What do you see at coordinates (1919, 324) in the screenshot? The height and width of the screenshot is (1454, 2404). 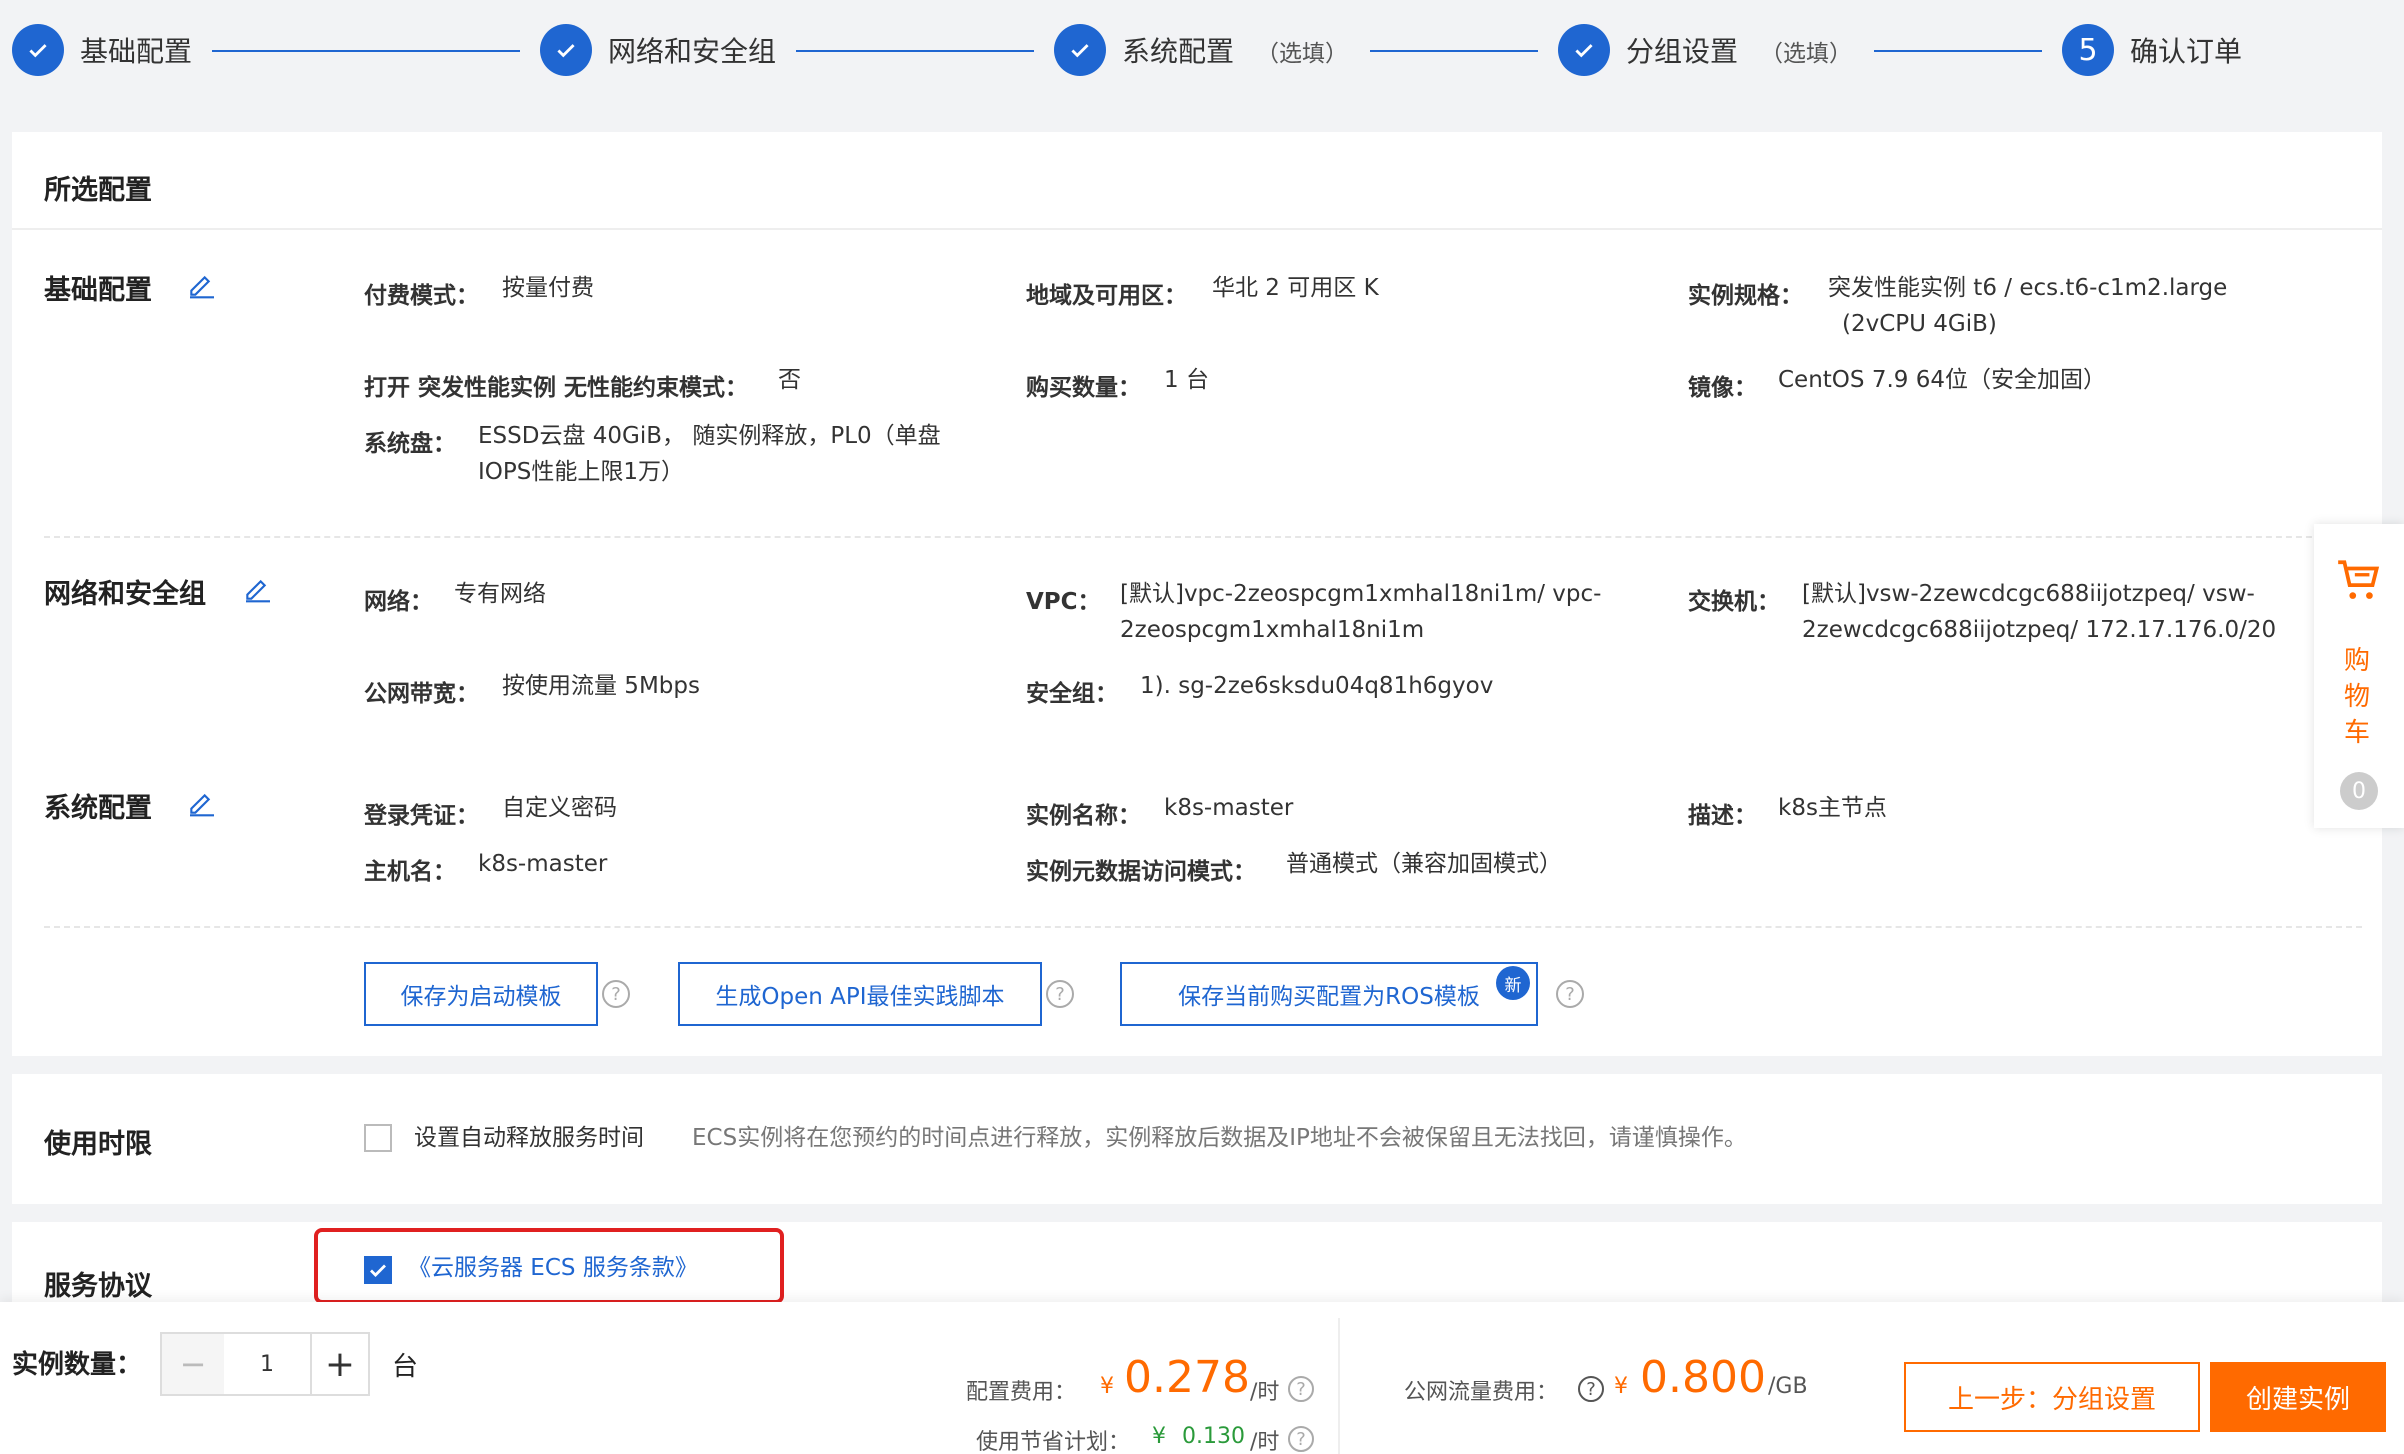 I see `spec-value-cont: (2vCPU 4GiB)` at bounding box center [1919, 324].